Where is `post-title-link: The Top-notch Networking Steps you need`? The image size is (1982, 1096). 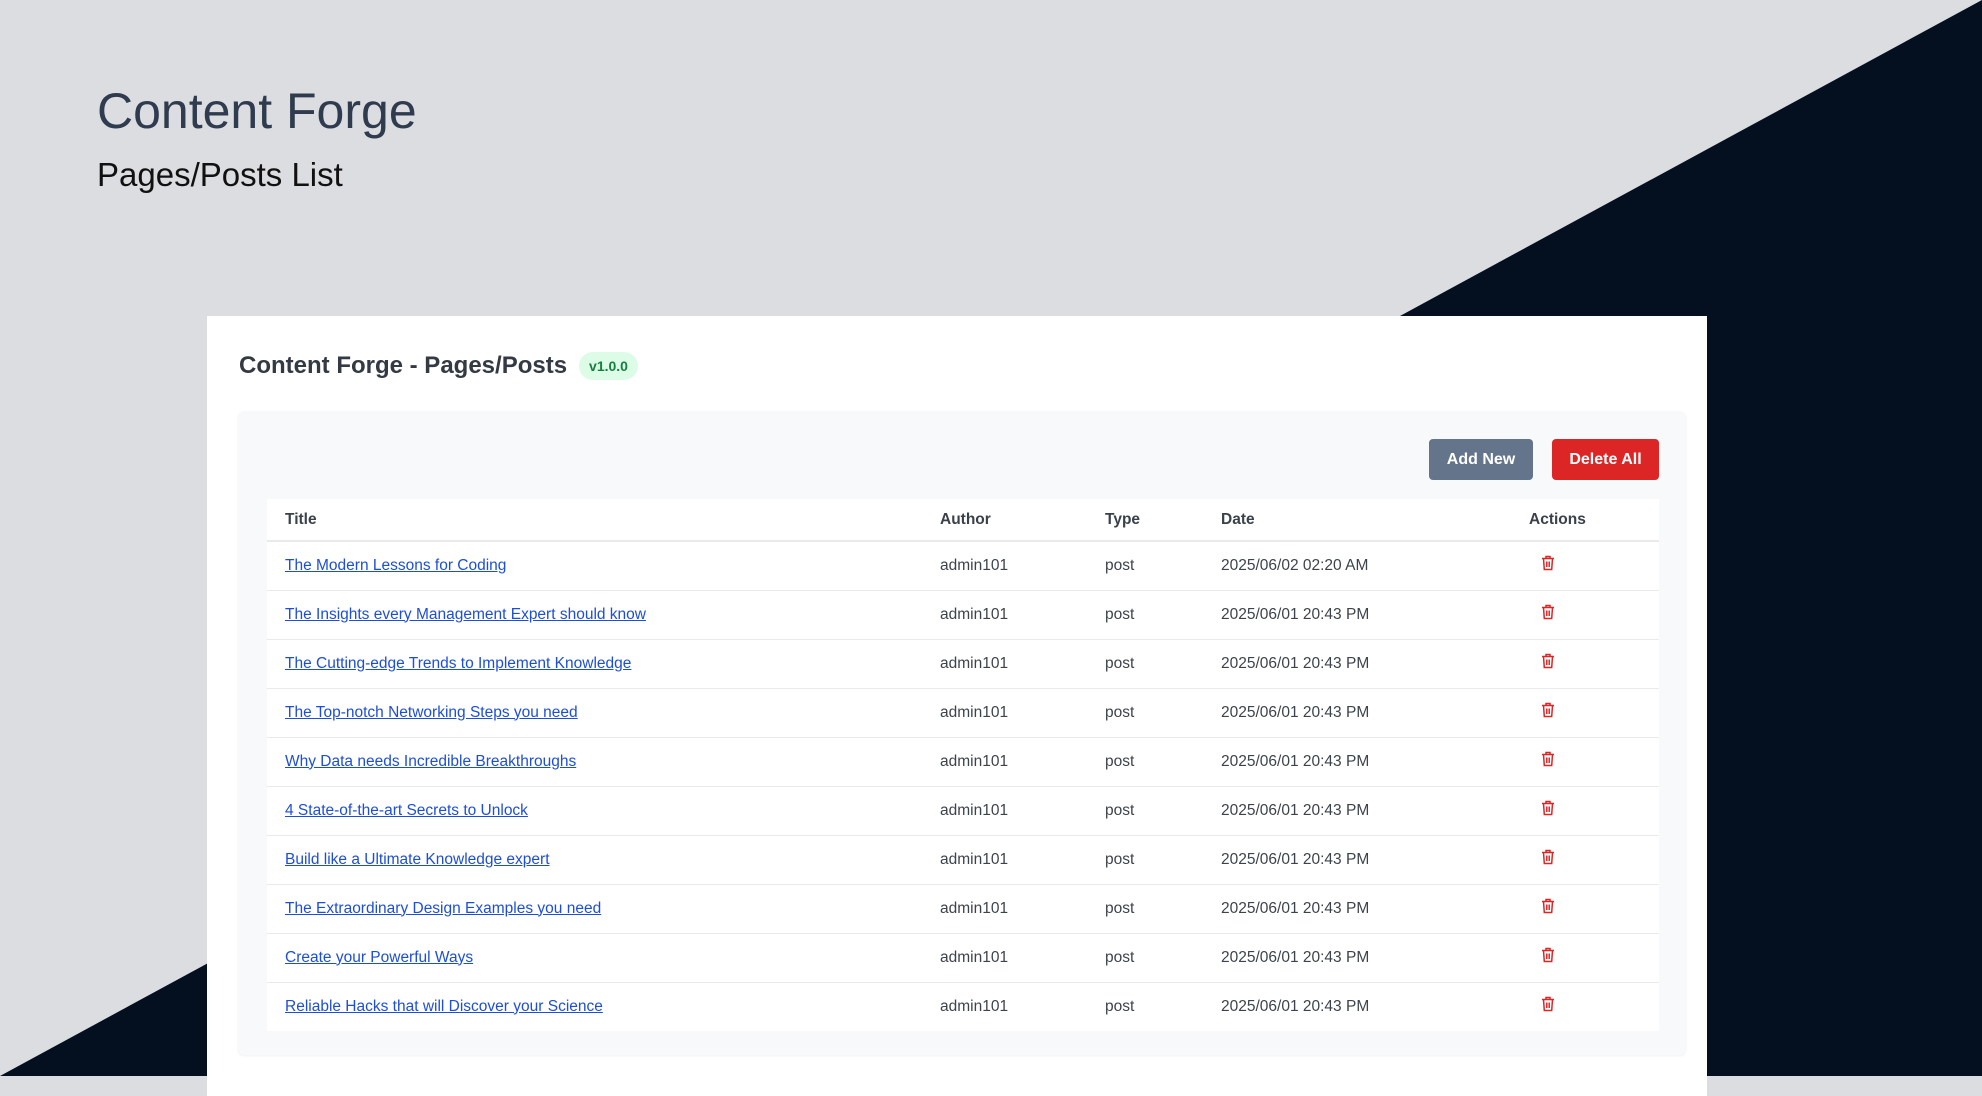
post-title-link: The Top-notch Networking Steps you need is located at coordinates (431, 712).